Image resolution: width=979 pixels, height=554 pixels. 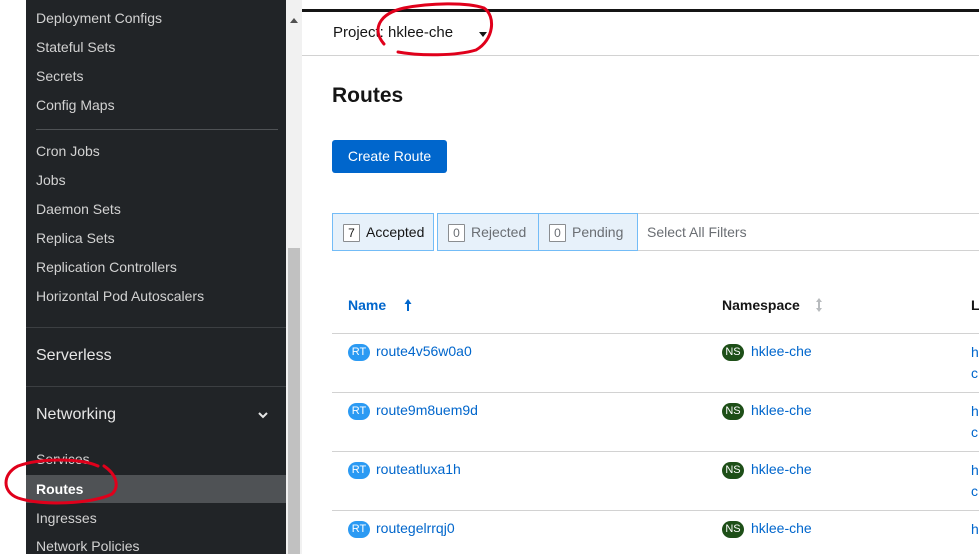 I want to click on nav-routes: Routes, so click(x=156, y=489).